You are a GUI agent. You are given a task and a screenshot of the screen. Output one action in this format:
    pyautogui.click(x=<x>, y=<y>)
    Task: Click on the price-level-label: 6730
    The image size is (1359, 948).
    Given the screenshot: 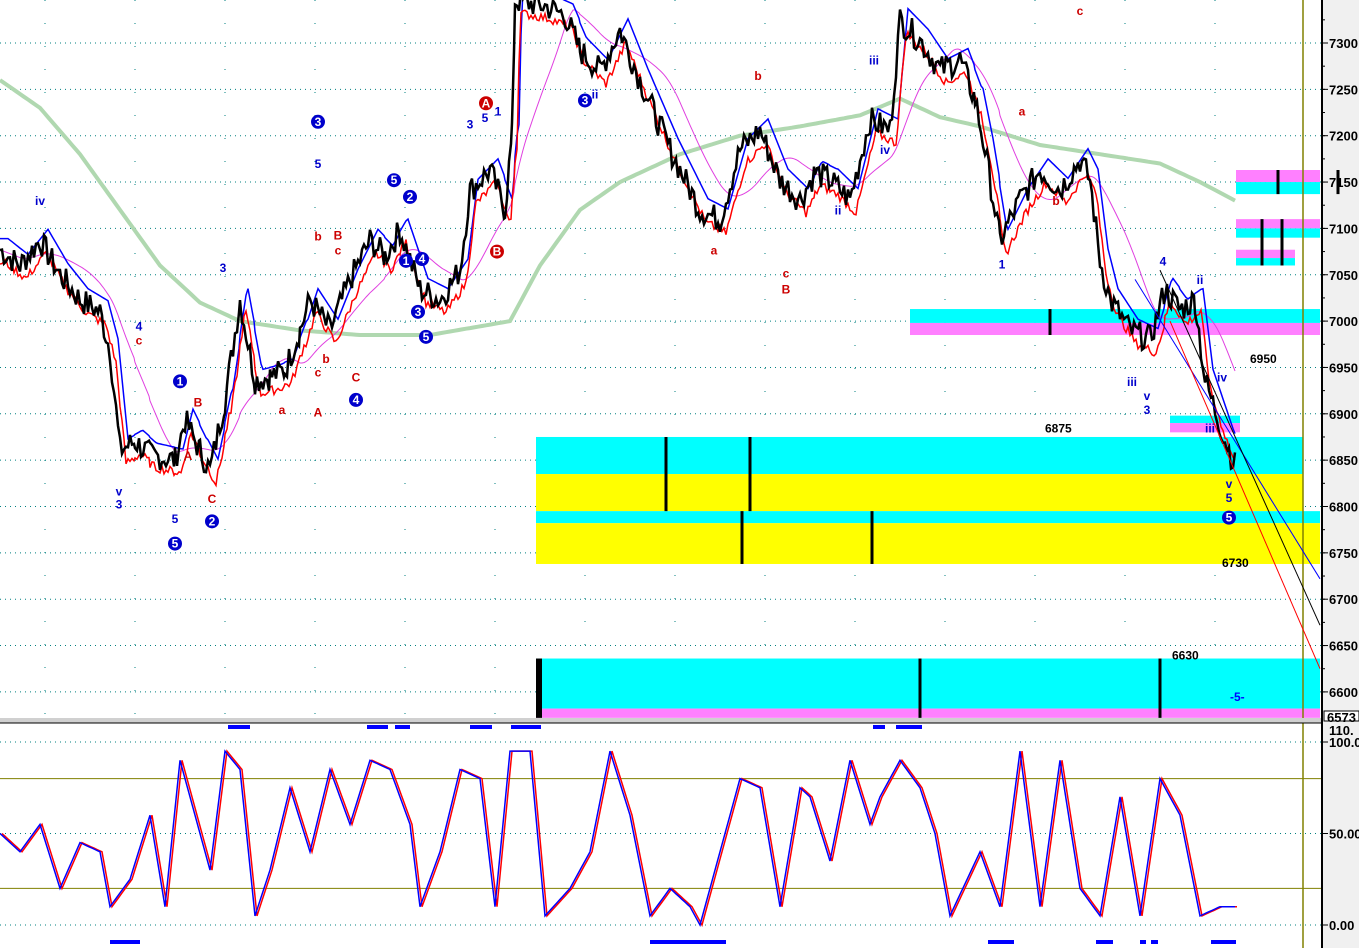 What is the action you would take?
    pyautogui.click(x=1235, y=563)
    